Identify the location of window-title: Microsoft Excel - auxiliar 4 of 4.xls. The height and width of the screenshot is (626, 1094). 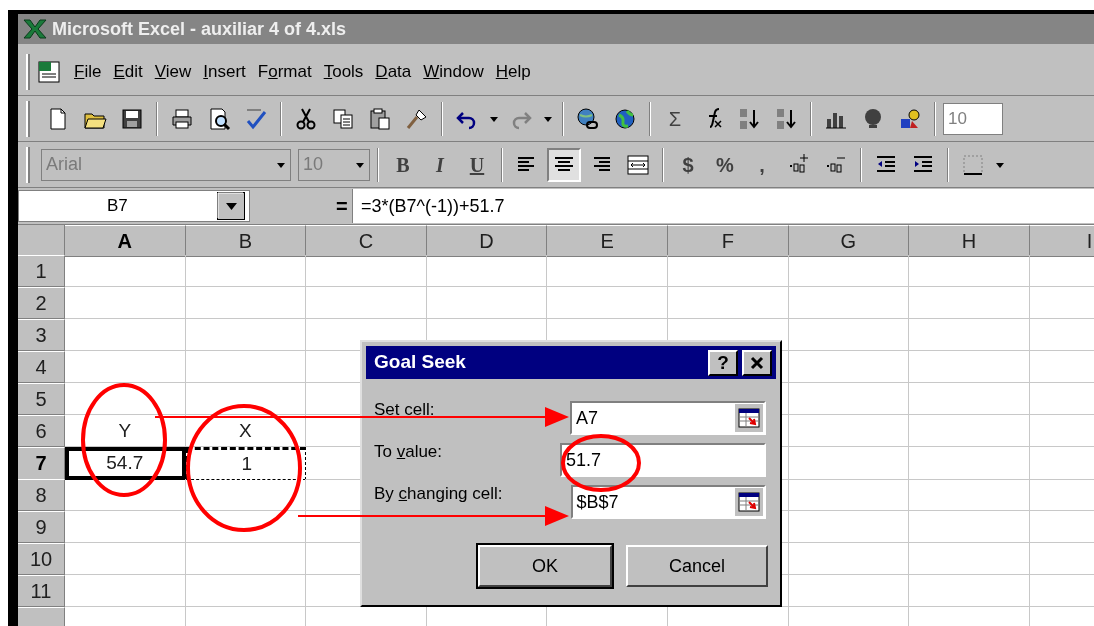
(199, 29).